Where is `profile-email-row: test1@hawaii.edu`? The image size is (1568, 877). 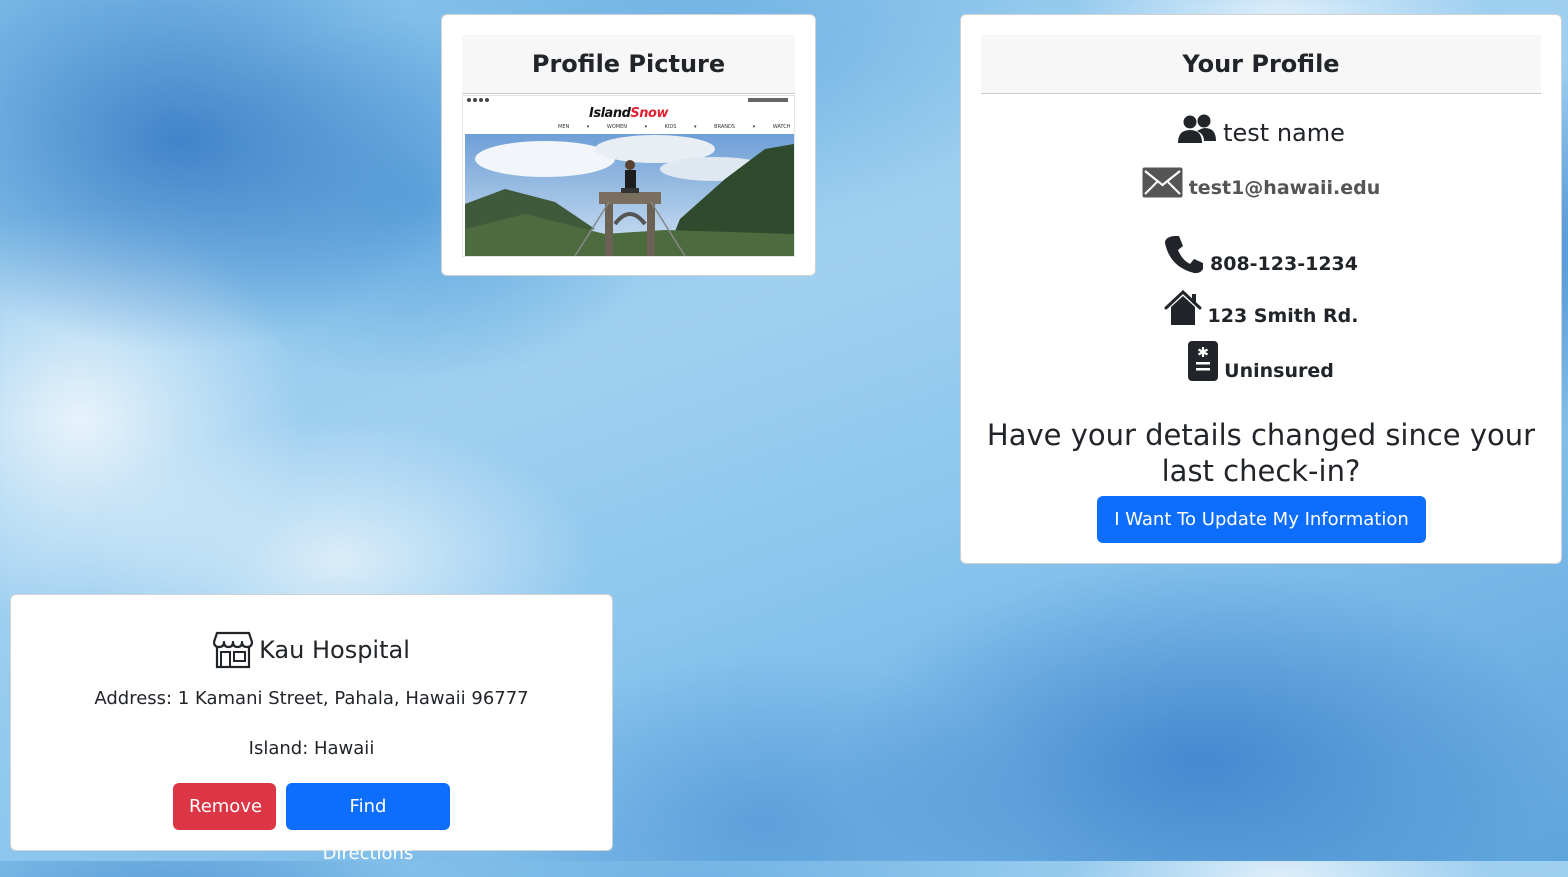
profile-email-row: test1@hawaii.edu is located at coordinates (1261, 182).